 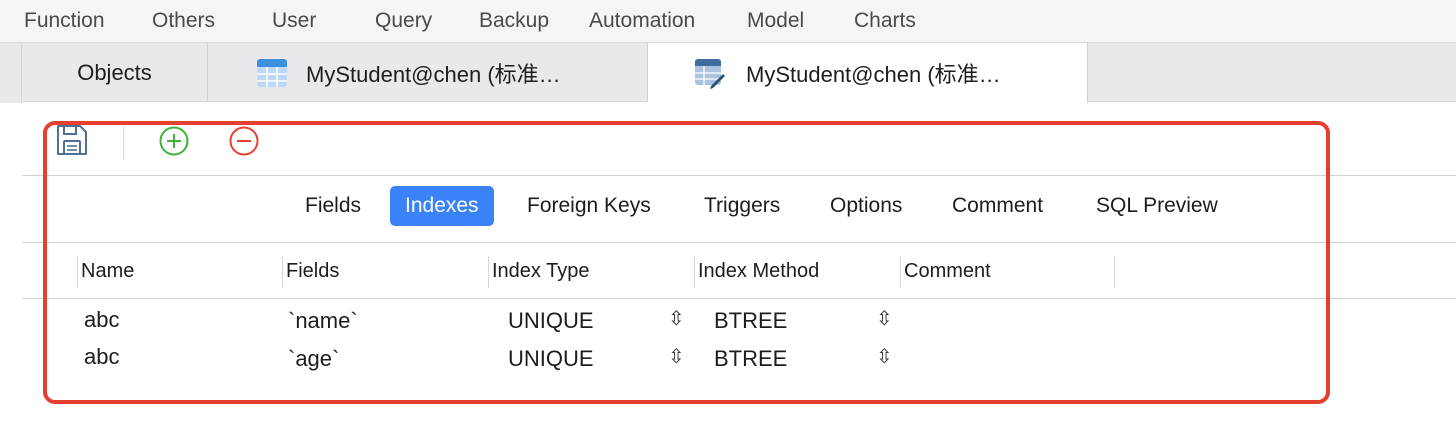 I want to click on menu-charts: Charts, so click(x=885, y=21).